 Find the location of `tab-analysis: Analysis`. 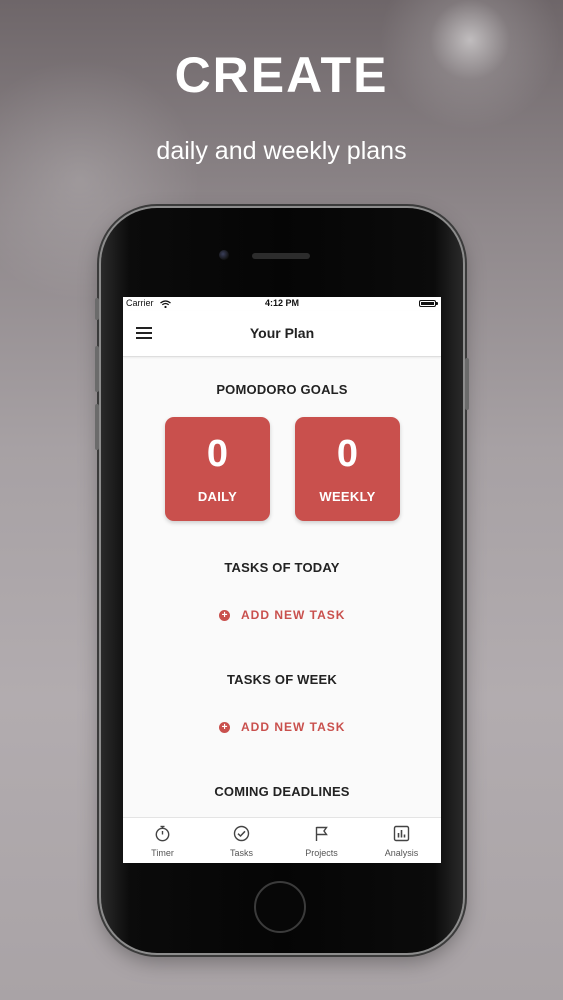

tab-analysis: Analysis is located at coordinates (401, 840).